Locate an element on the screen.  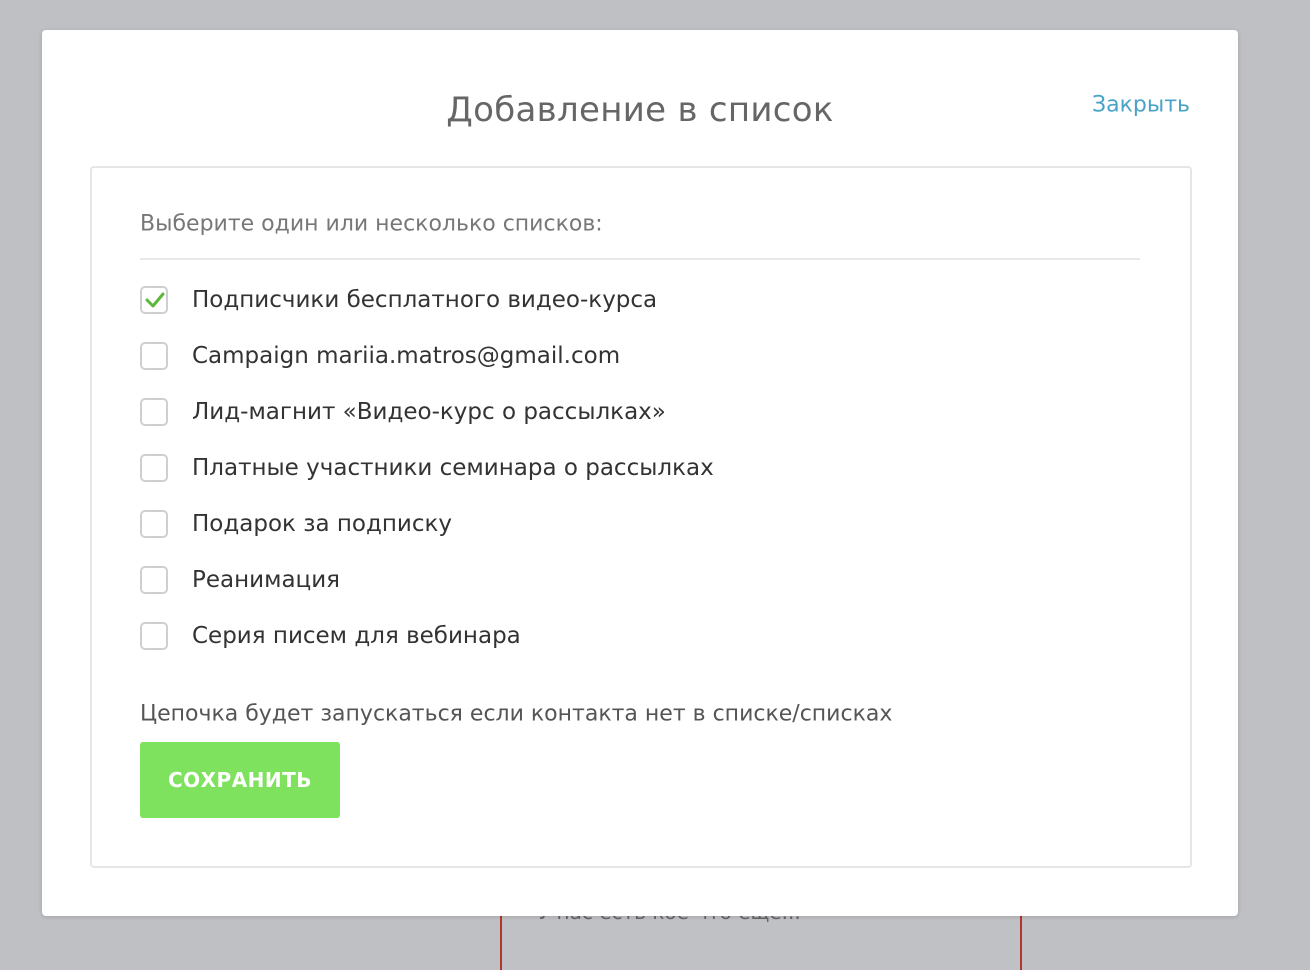
list-item: Подписчики бесплатного видео-курса is located at coordinates (640, 300).